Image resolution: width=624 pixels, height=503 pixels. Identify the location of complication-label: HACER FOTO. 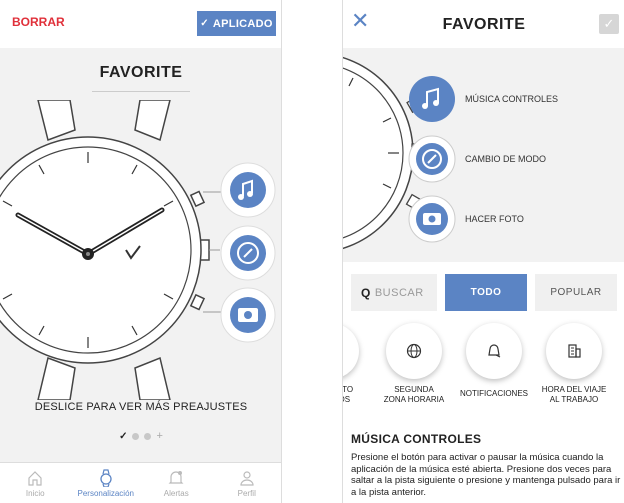
(494, 219).